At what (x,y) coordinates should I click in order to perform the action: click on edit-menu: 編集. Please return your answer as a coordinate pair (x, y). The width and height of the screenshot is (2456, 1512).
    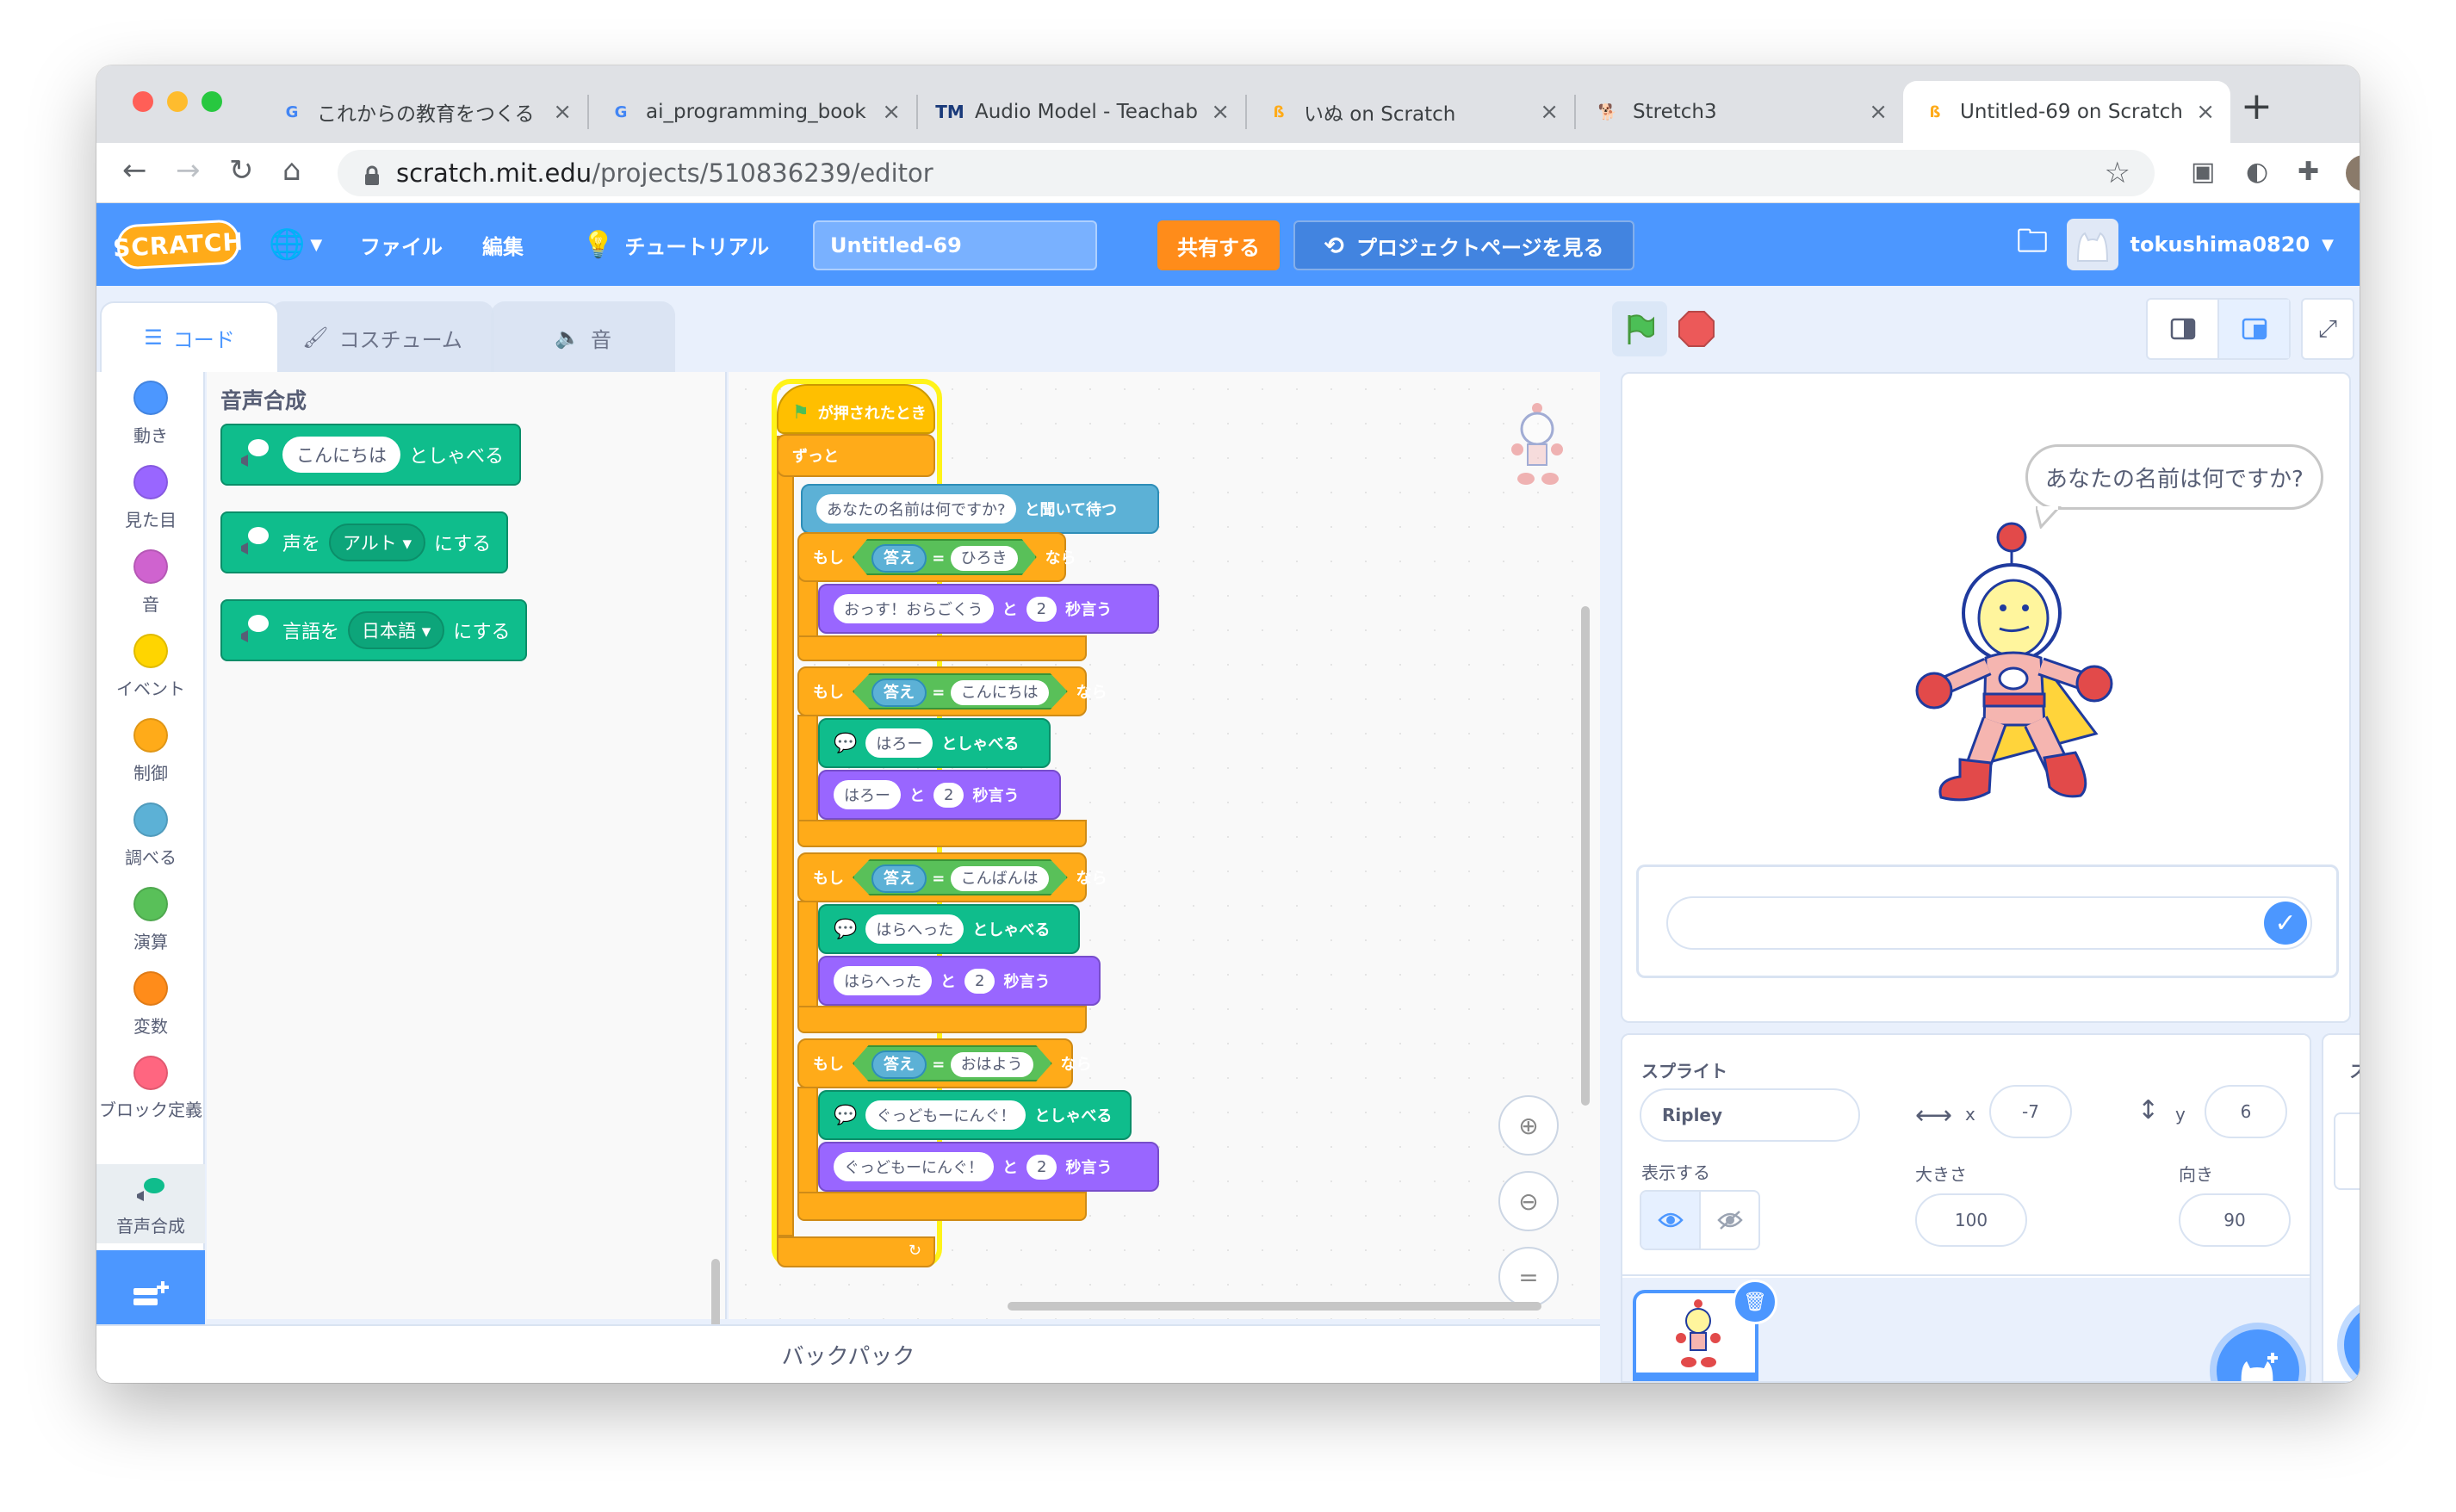
    Looking at the image, I should click on (503, 245).